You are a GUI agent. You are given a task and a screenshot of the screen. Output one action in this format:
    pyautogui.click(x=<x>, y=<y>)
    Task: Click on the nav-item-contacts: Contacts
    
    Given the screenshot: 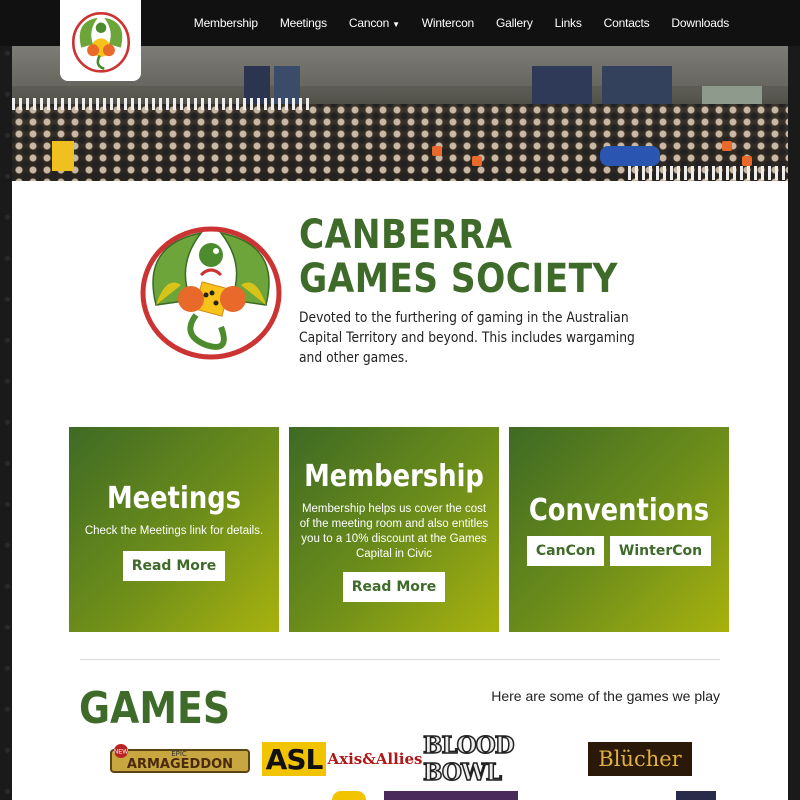 What is the action you would take?
    pyautogui.click(x=627, y=23)
    